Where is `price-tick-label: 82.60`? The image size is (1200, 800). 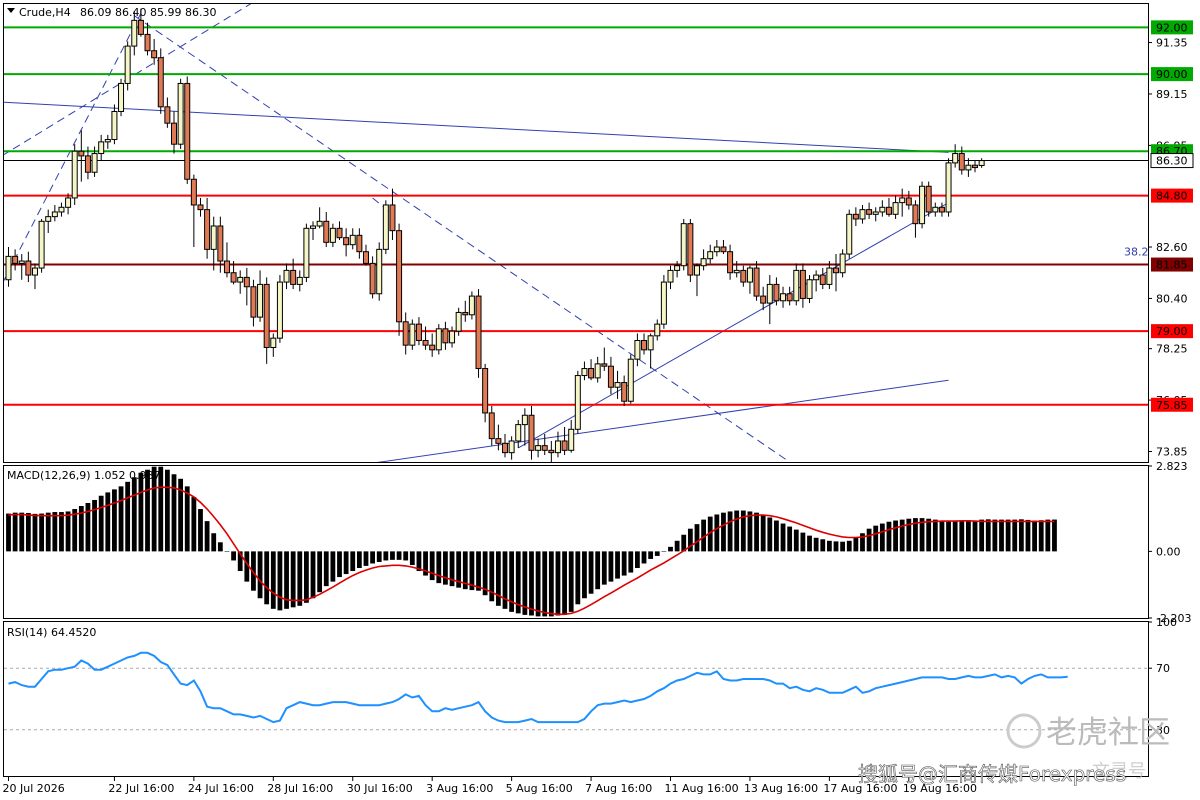 price-tick-label: 82.60 is located at coordinates (1172, 247).